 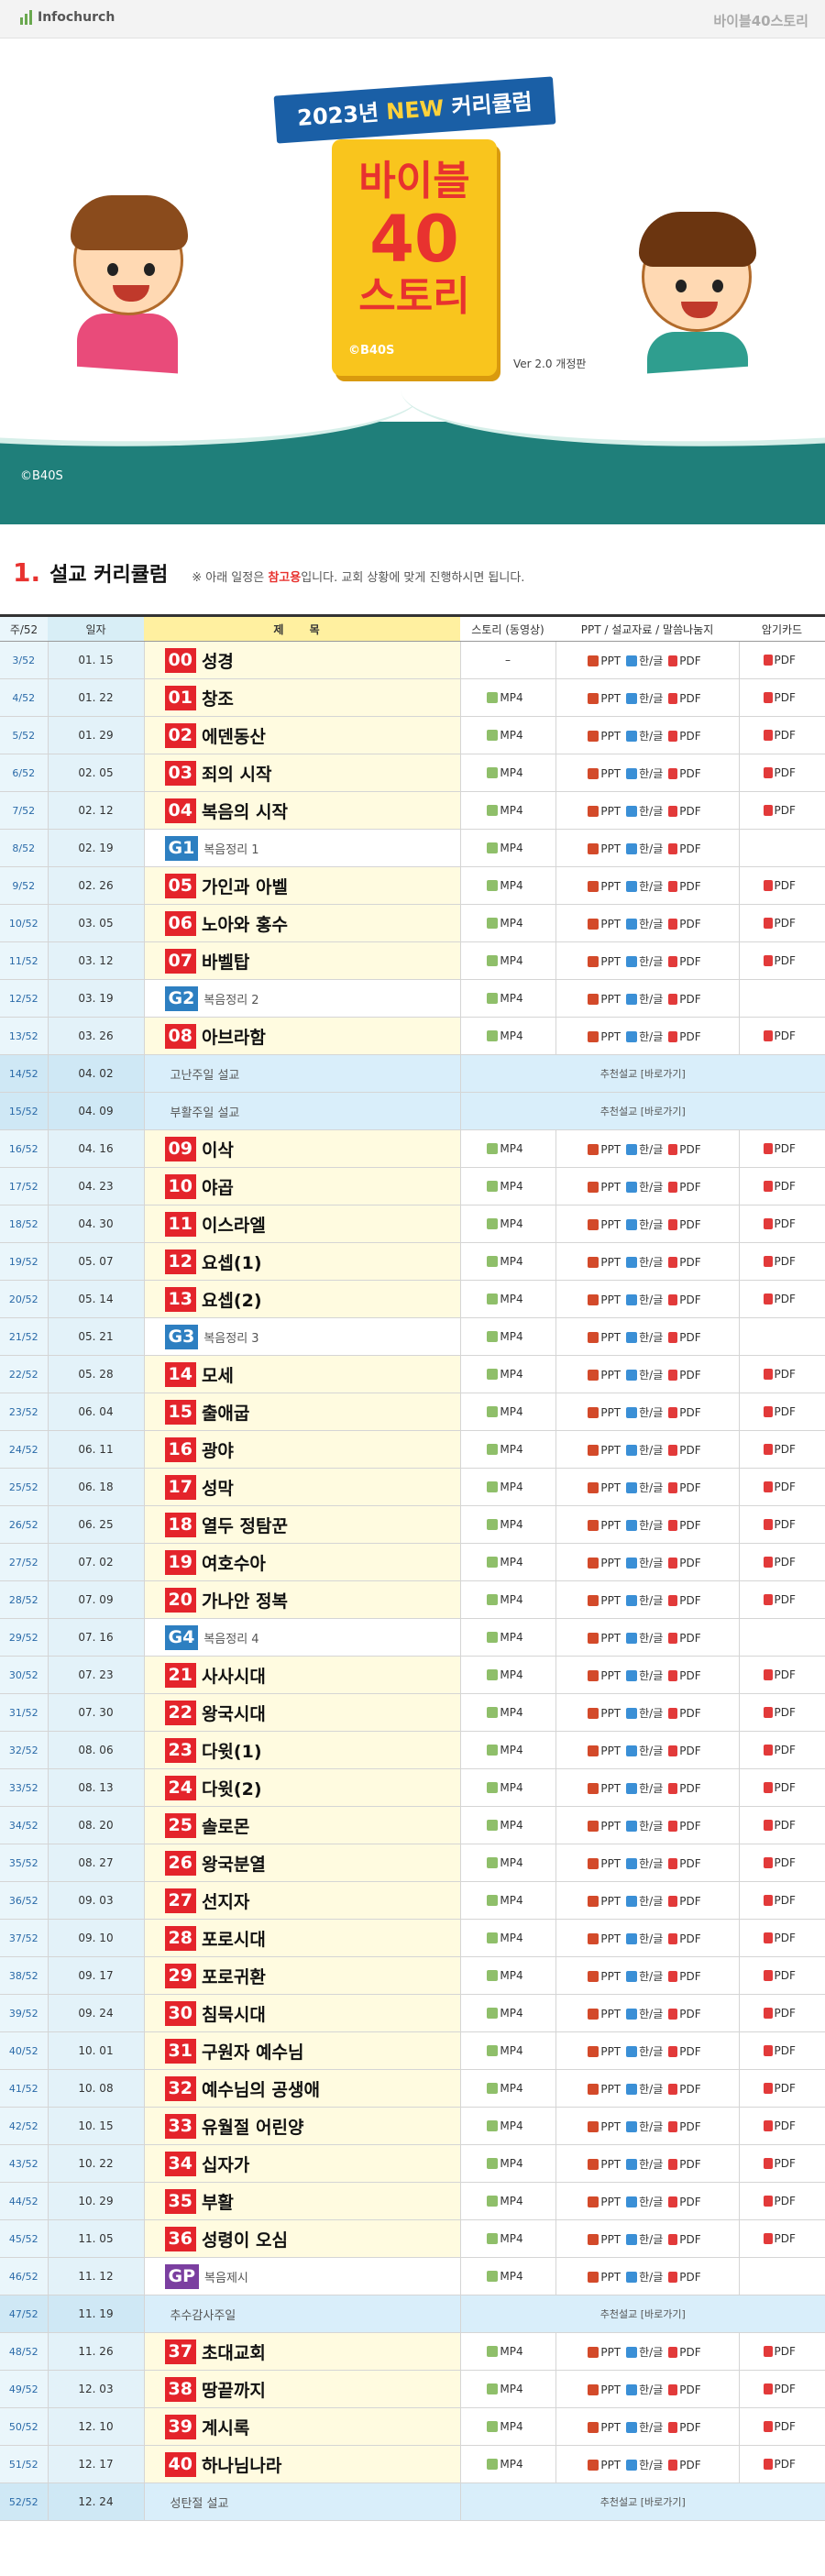 What do you see at coordinates (302, 1374) in the screenshot?
I see `title-cell: 14 모세` at bounding box center [302, 1374].